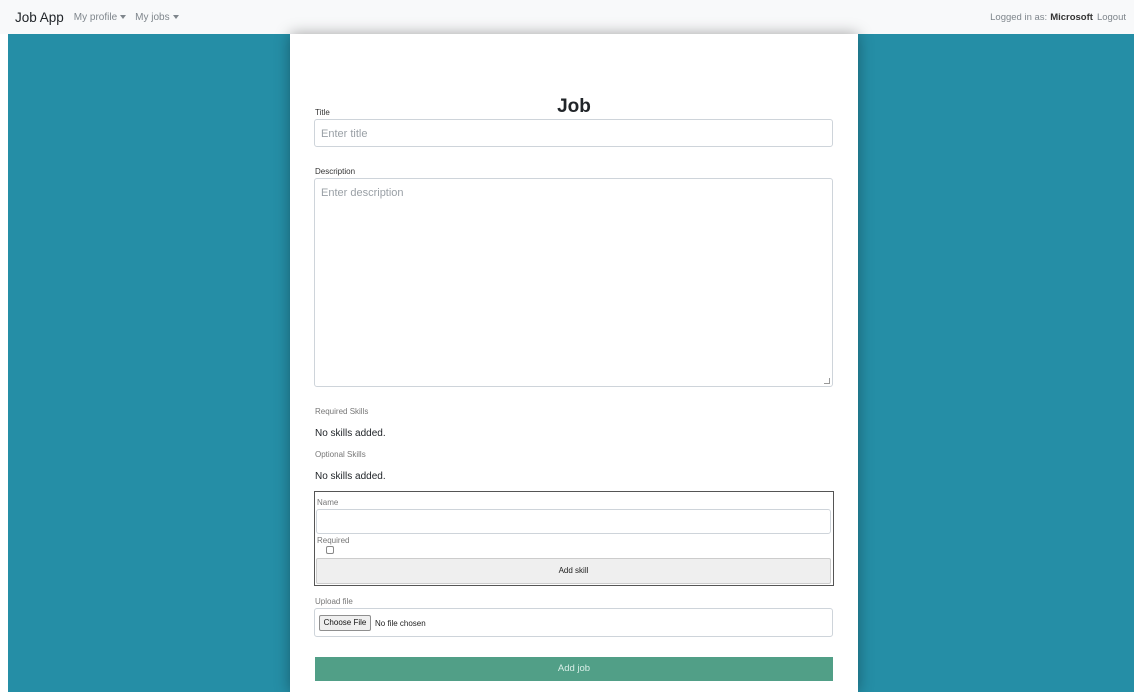  I want to click on username: Microsoft, so click(1071, 17).